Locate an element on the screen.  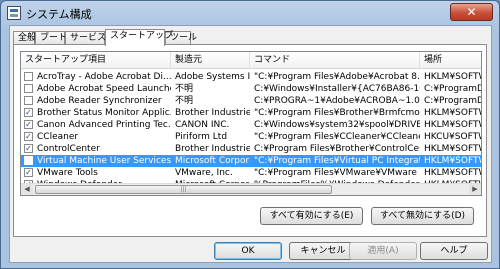
apply-button: 適用(A) is located at coordinates (383, 251).